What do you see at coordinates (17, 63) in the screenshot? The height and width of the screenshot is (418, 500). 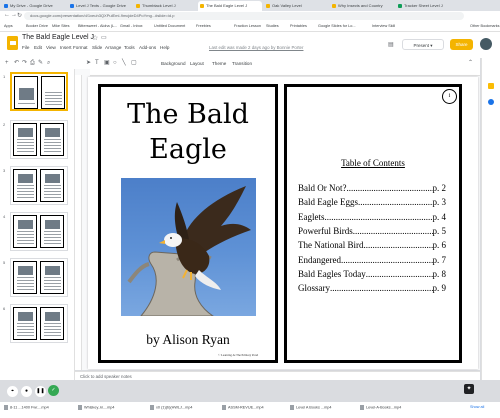 I see `undo-icon: ↶` at bounding box center [17, 63].